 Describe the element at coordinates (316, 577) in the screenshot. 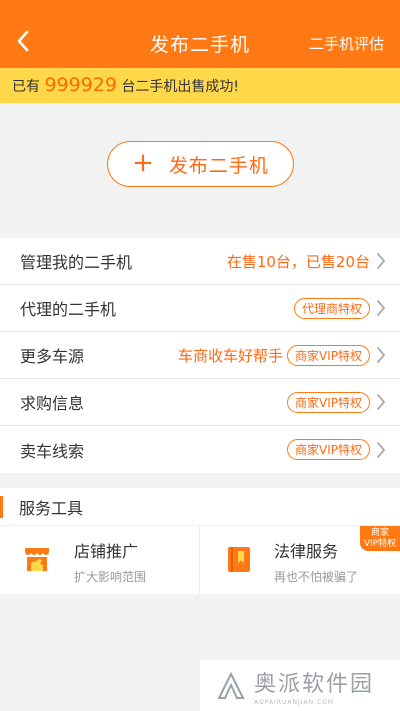

I see `tool-desc: 再也不怕被骗了` at that location.